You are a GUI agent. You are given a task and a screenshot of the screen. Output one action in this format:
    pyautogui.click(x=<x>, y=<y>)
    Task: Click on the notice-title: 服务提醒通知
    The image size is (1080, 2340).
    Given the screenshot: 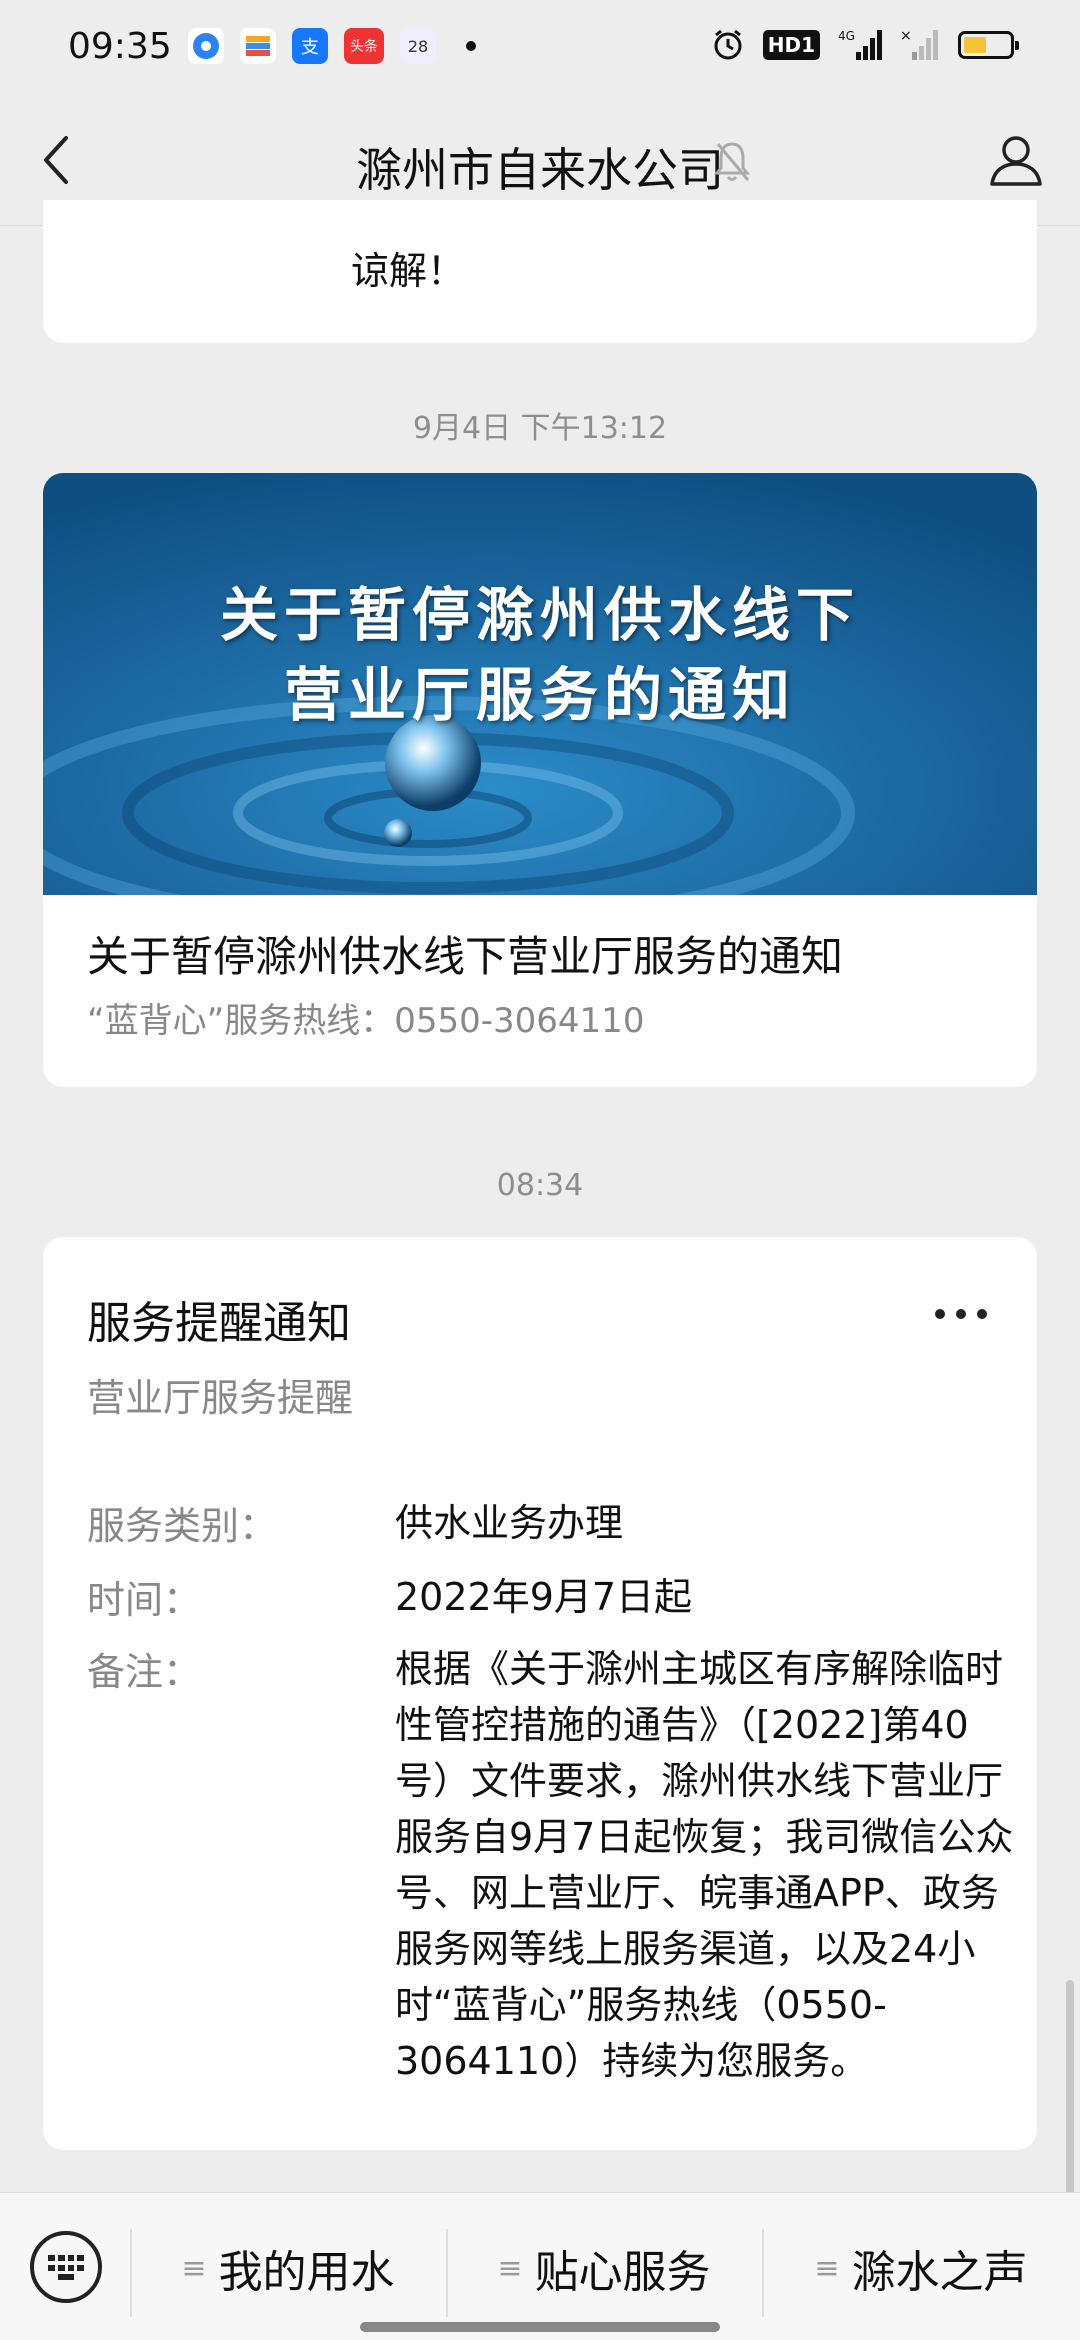 What is the action you would take?
    pyautogui.click(x=219, y=1323)
    